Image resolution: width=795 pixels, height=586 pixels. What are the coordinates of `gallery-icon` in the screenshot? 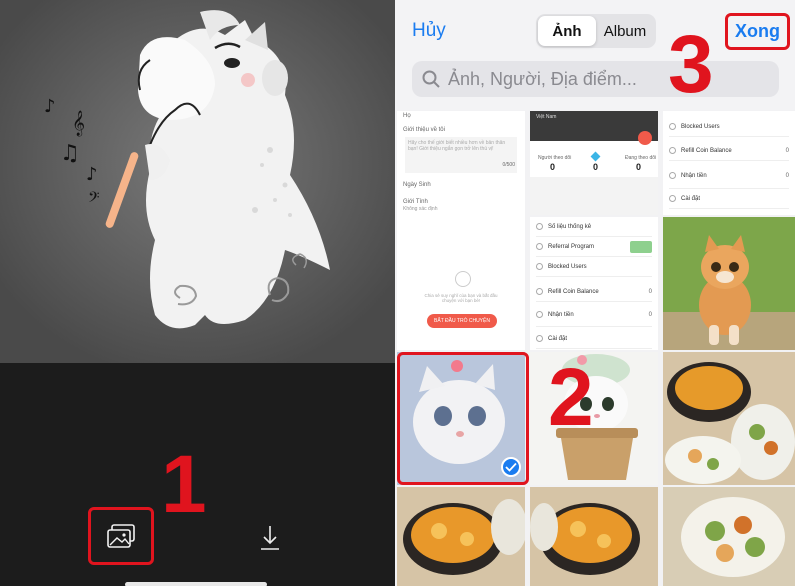 It's located at (121, 536).